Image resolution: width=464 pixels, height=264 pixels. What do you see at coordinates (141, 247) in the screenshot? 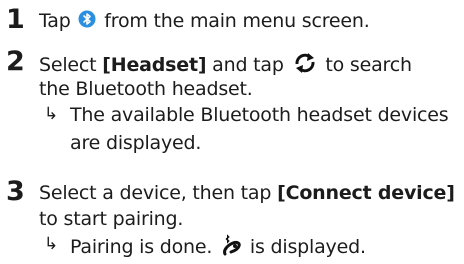
I see `result-text-before: Pairing is done.` at bounding box center [141, 247].